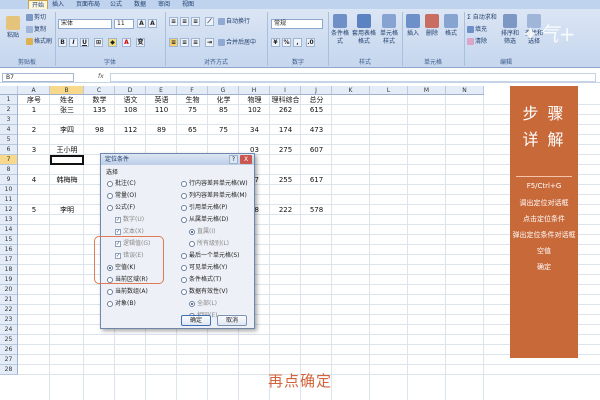 This screenshot has width=600, height=400. What do you see at coordinates (36, 18) in the screenshot?
I see `cut-button: 剪切` at bounding box center [36, 18].